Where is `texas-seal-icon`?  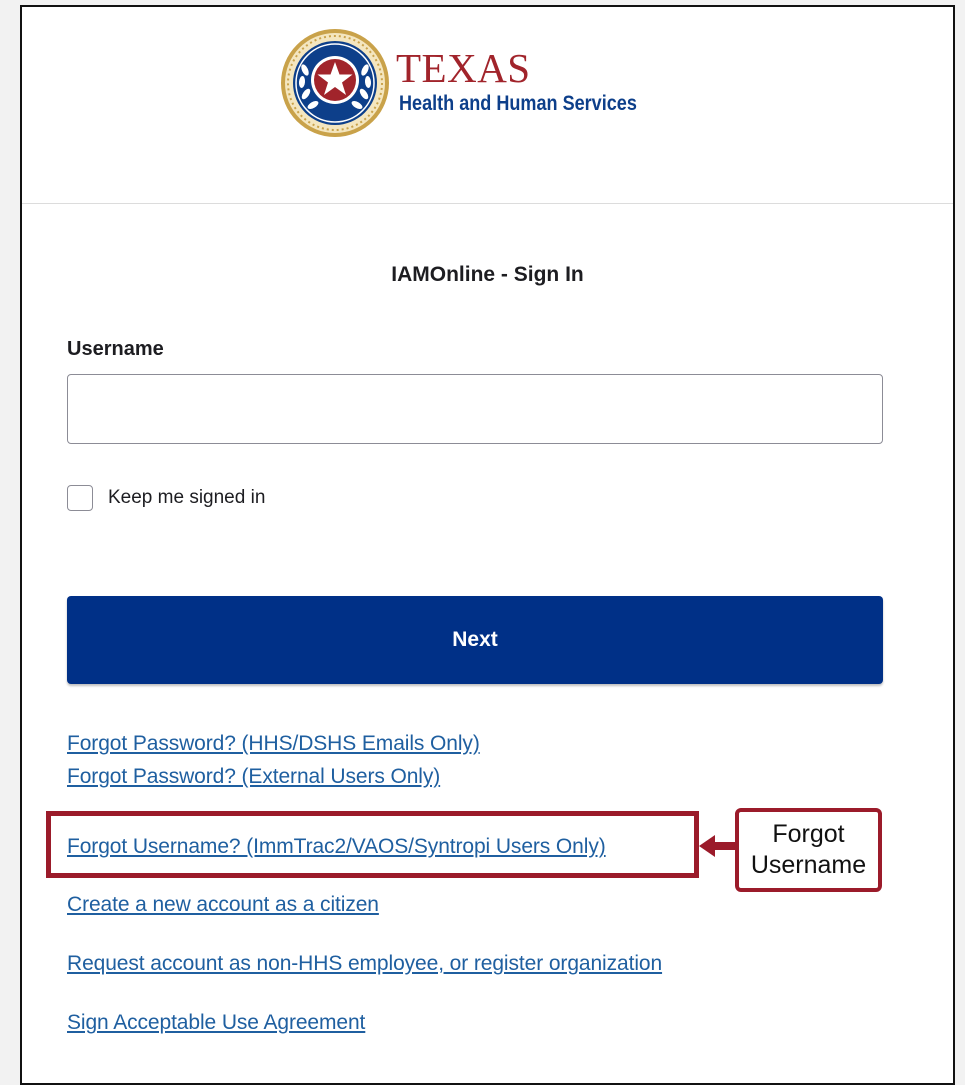
texas-seal-icon is located at coordinates (335, 83).